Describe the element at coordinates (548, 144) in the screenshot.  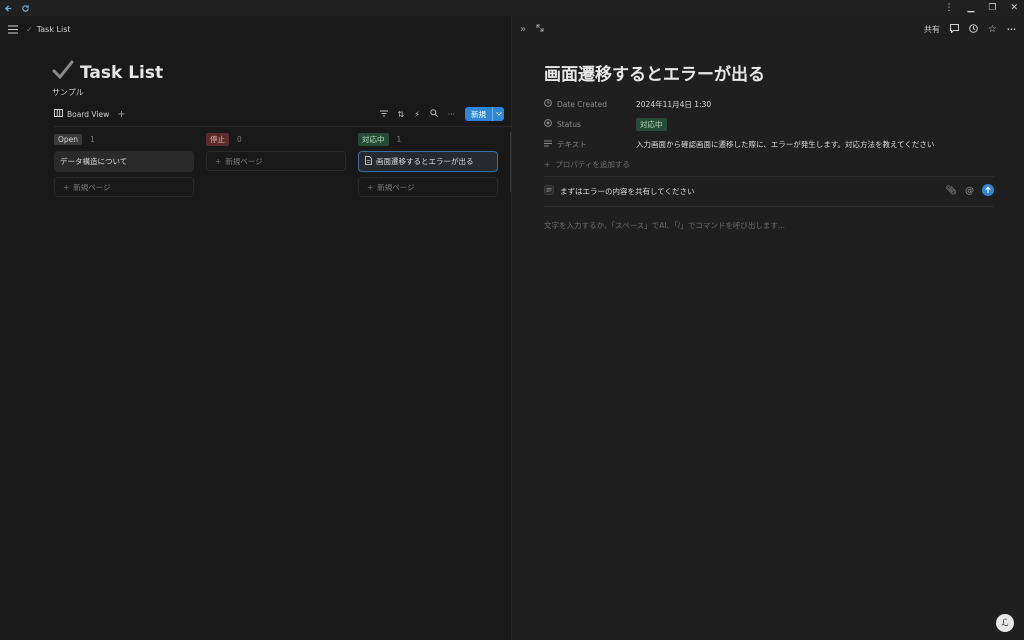
I see `text-lines-icon` at that location.